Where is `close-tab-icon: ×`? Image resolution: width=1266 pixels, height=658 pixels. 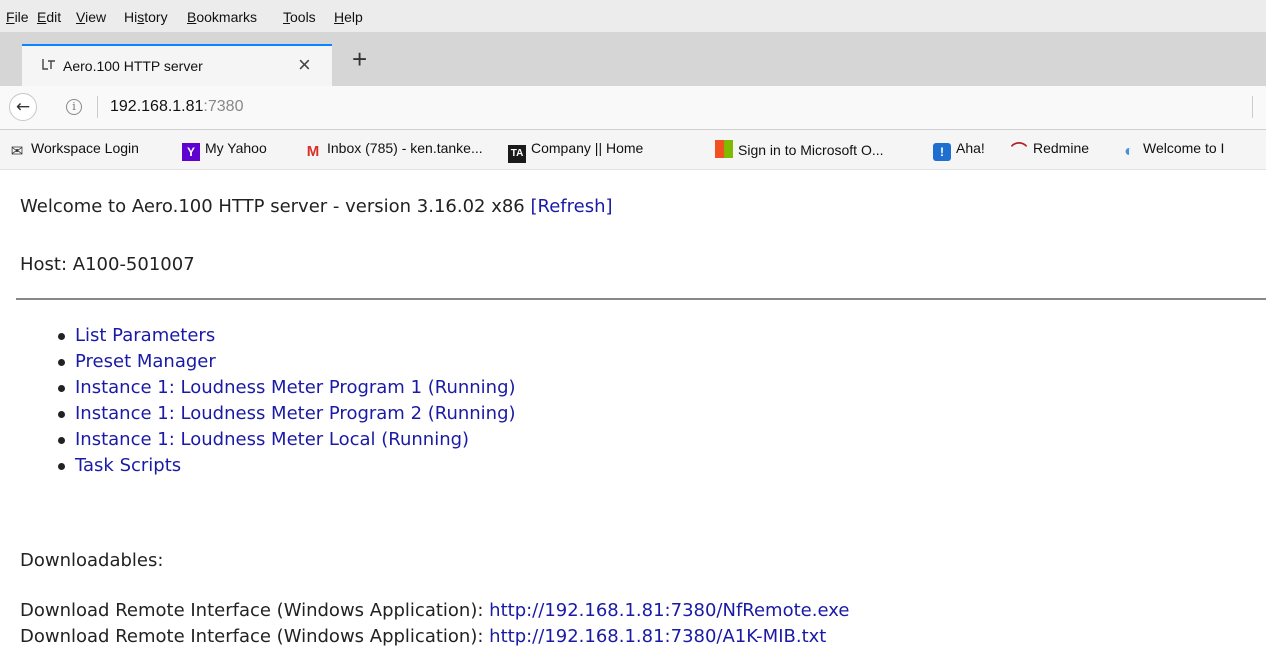 close-tab-icon: × is located at coordinates (304, 65).